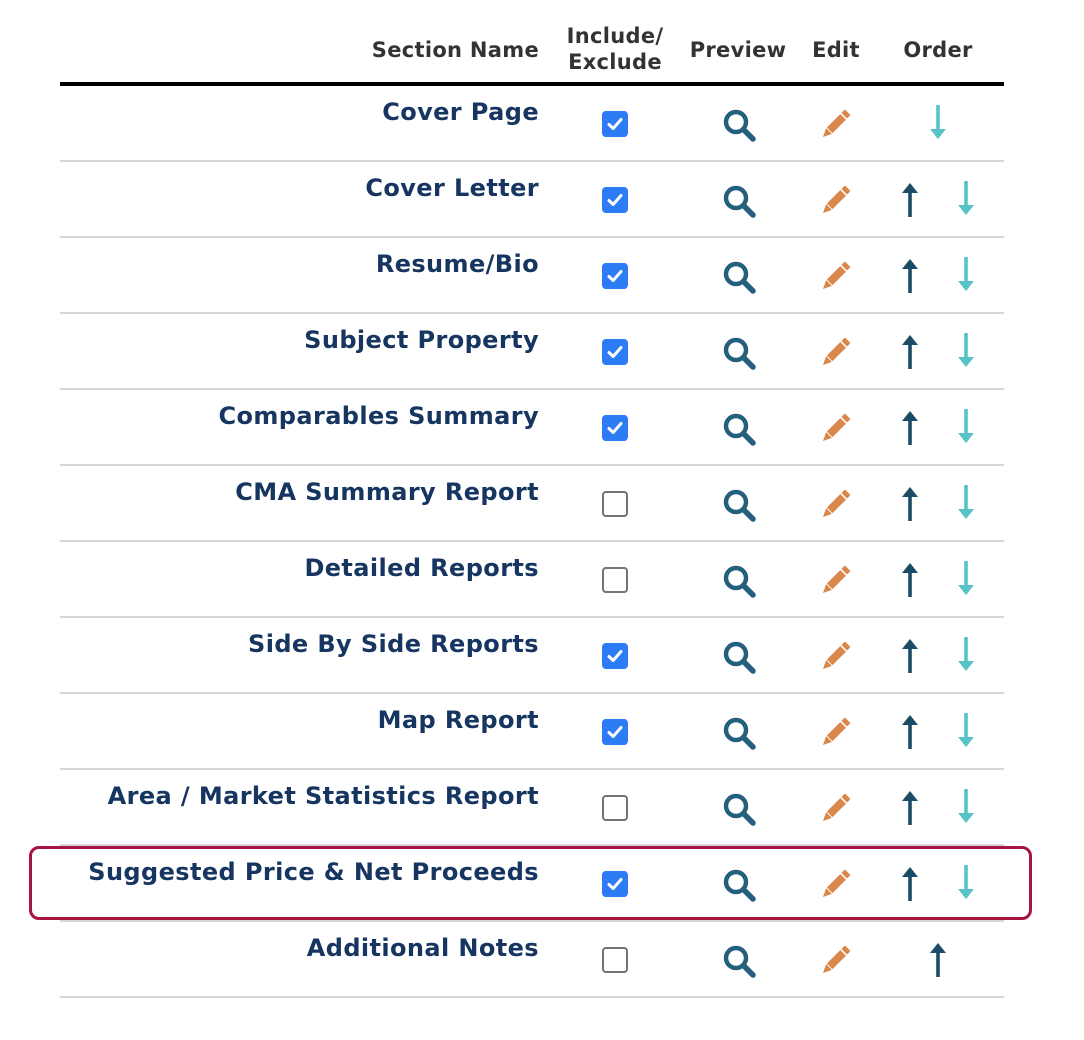  What do you see at coordinates (422, 948) in the screenshot?
I see `section-name: Additional Notes` at bounding box center [422, 948].